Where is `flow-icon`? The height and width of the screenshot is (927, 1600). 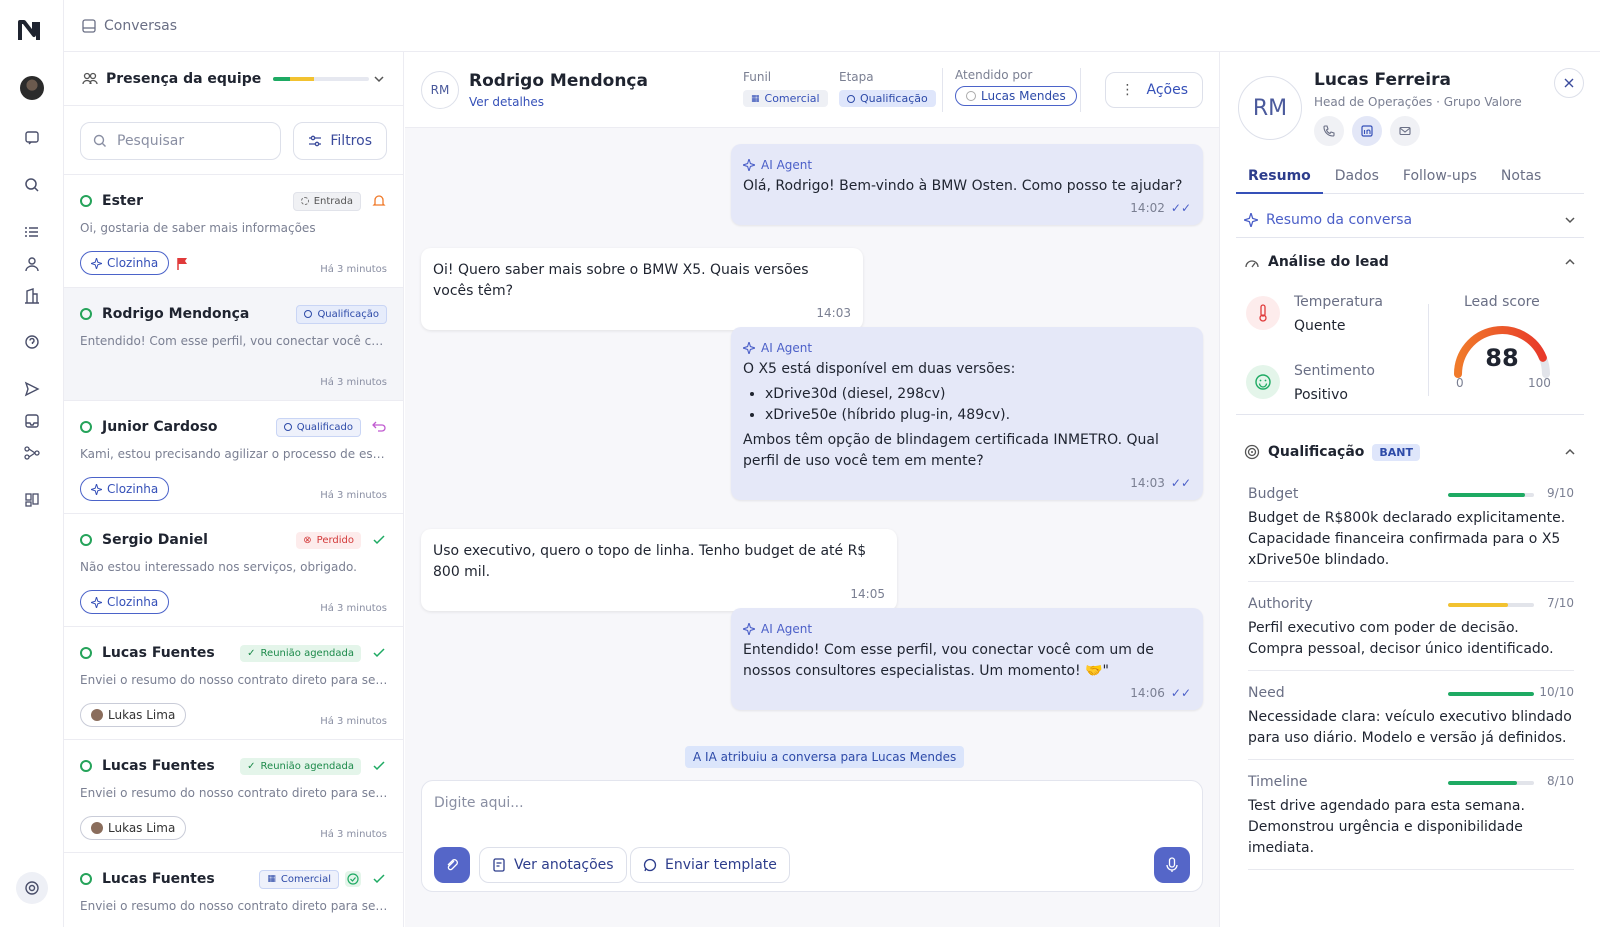 flow-icon is located at coordinates (32, 453).